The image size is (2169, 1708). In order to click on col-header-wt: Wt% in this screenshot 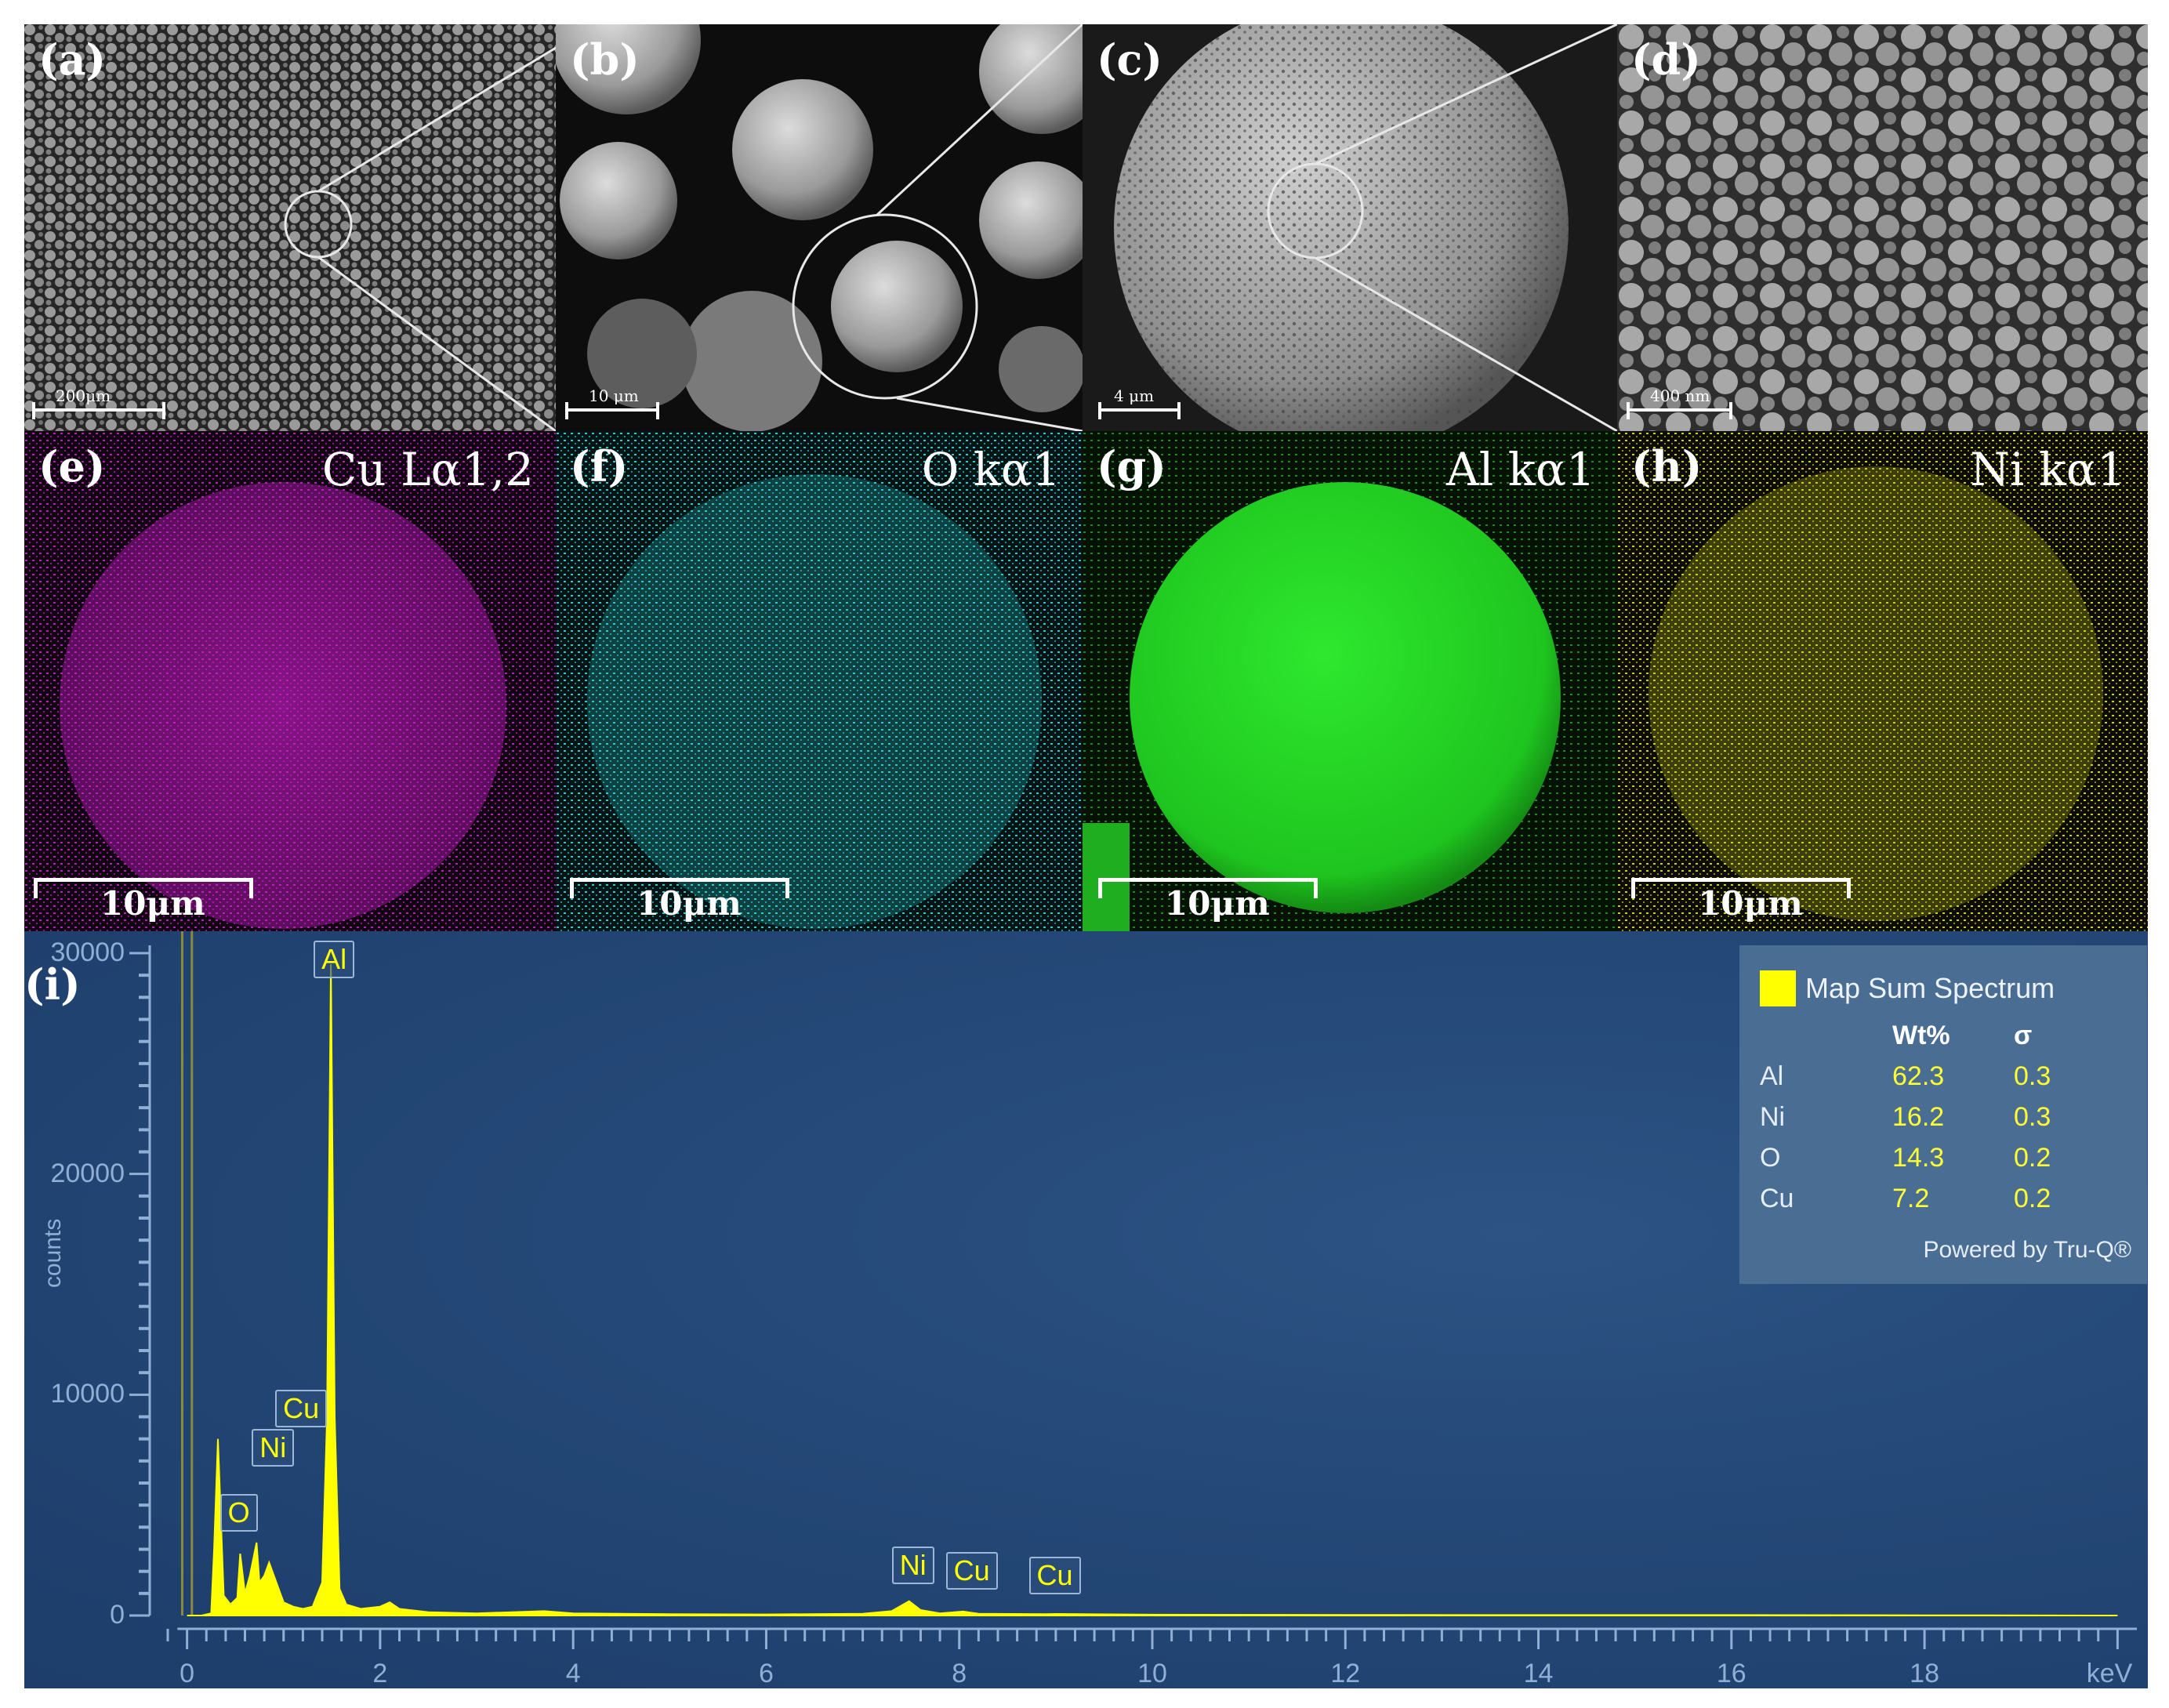, I will do `click(1921, 1035)`.